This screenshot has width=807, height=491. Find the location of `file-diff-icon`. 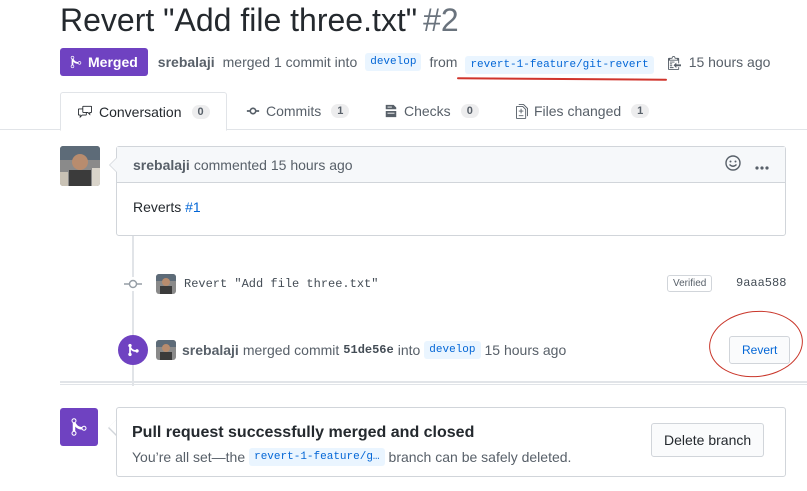

file-diff-icon is located at coordinates (522, 111).